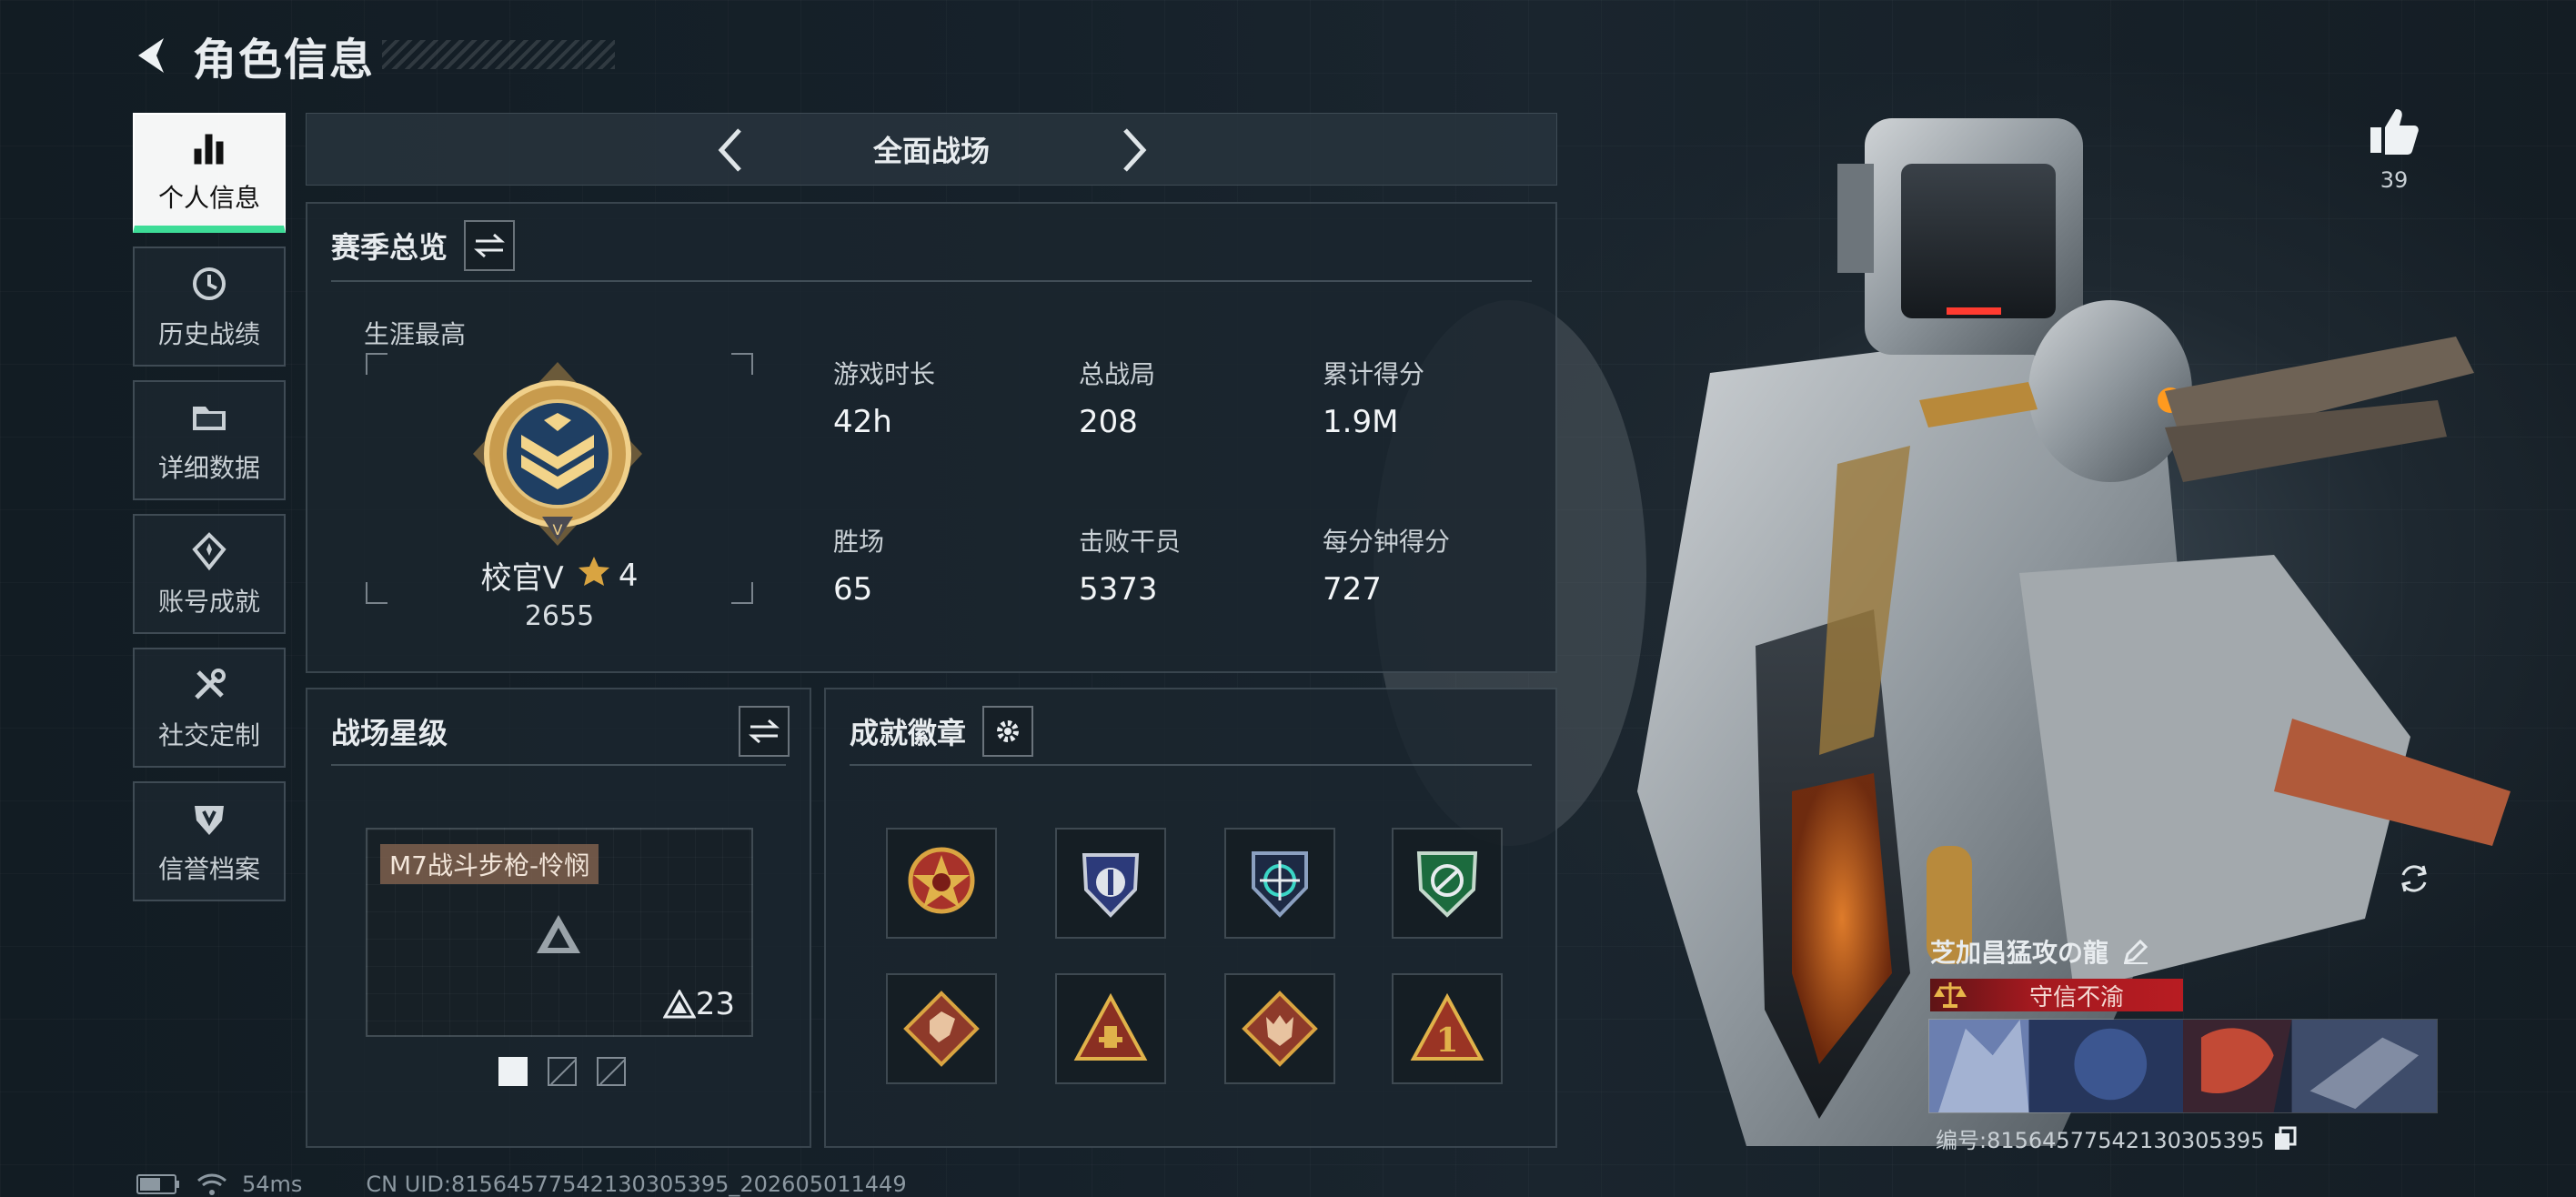 Image resolution: width=2576 pixels, height=1197 pixels. What do you see at coordinates (208, 468) in the screenshot?
I see `nav-label: 详细数据` at bounding box center [208, 468].